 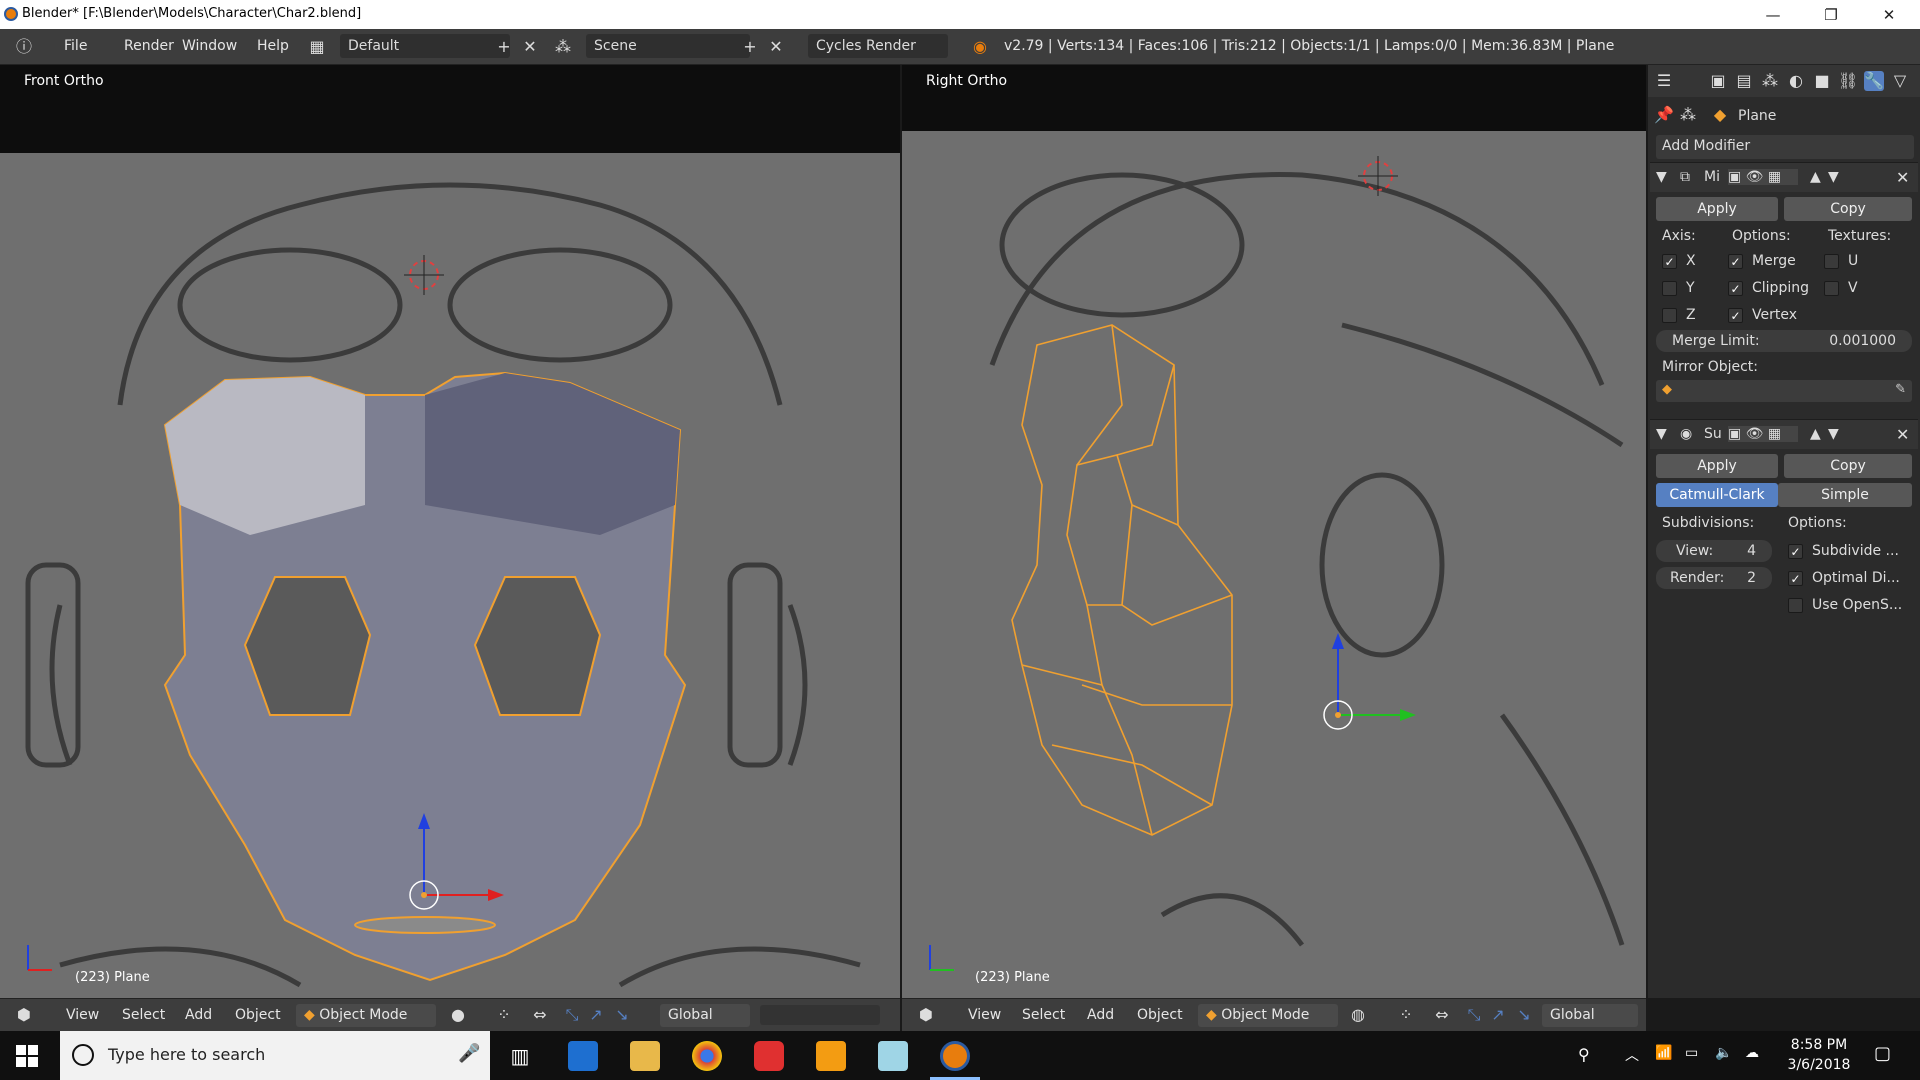 What do you see at coordinates (563, 47) in the screenshot?
I see `scene-icon: ⁂` at bounding box center [563, 47].